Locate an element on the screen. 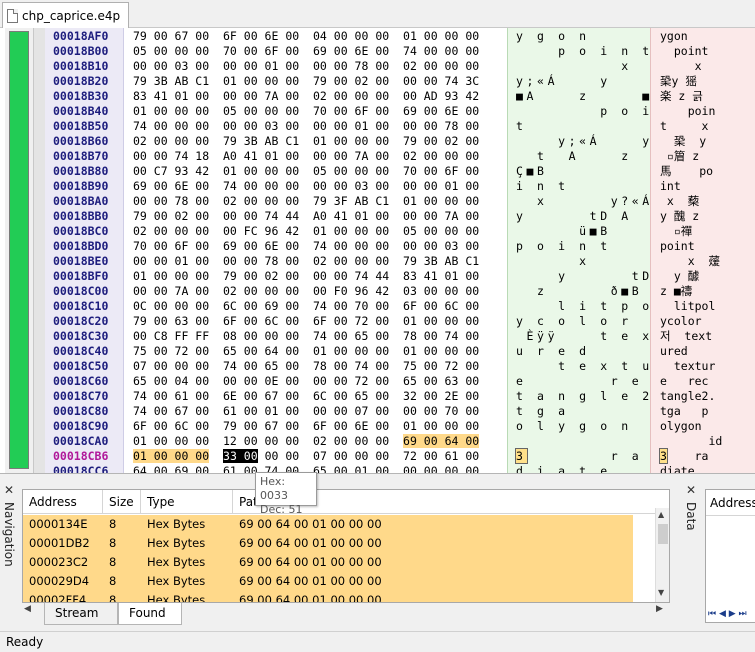  unicode-row: int is located at coordinates (670, 186).